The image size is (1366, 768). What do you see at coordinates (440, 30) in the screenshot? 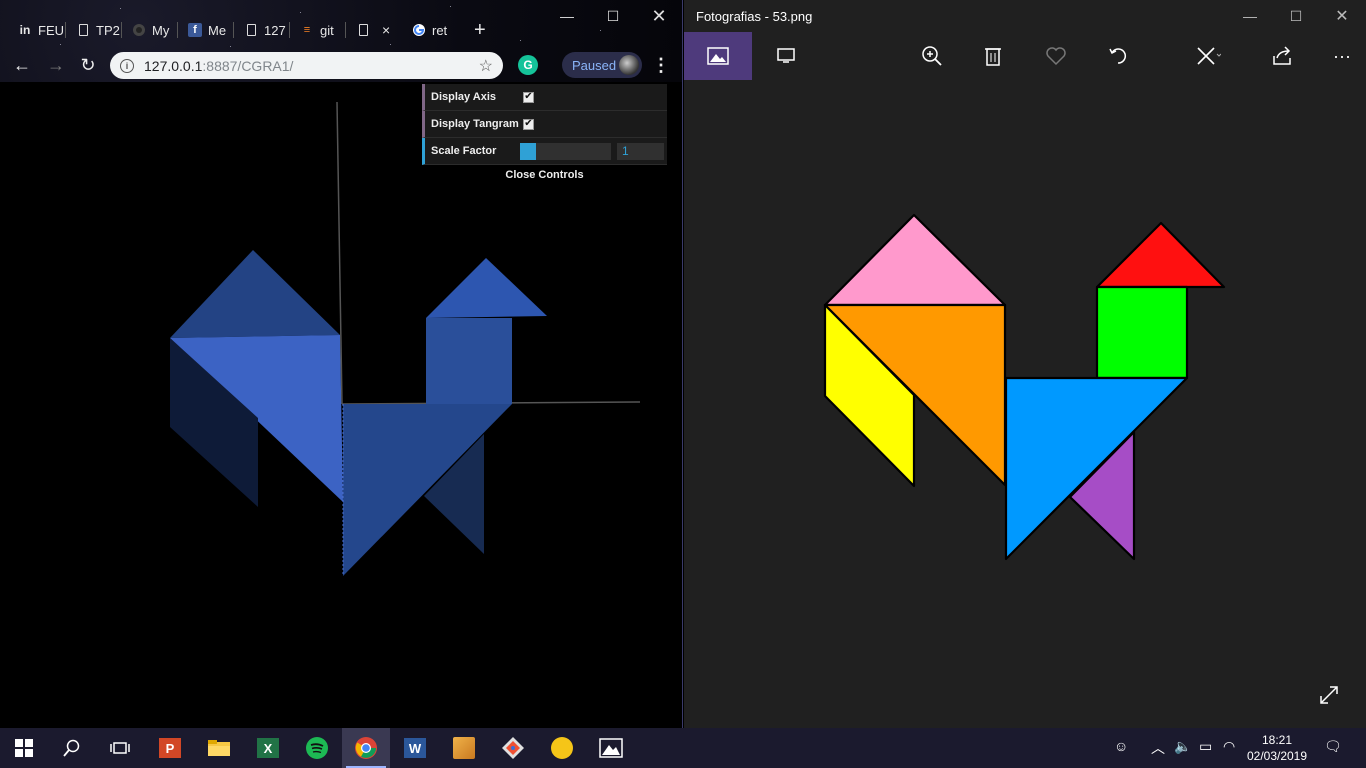
I see `tab-label: ret` at bounding box center [440, 30].